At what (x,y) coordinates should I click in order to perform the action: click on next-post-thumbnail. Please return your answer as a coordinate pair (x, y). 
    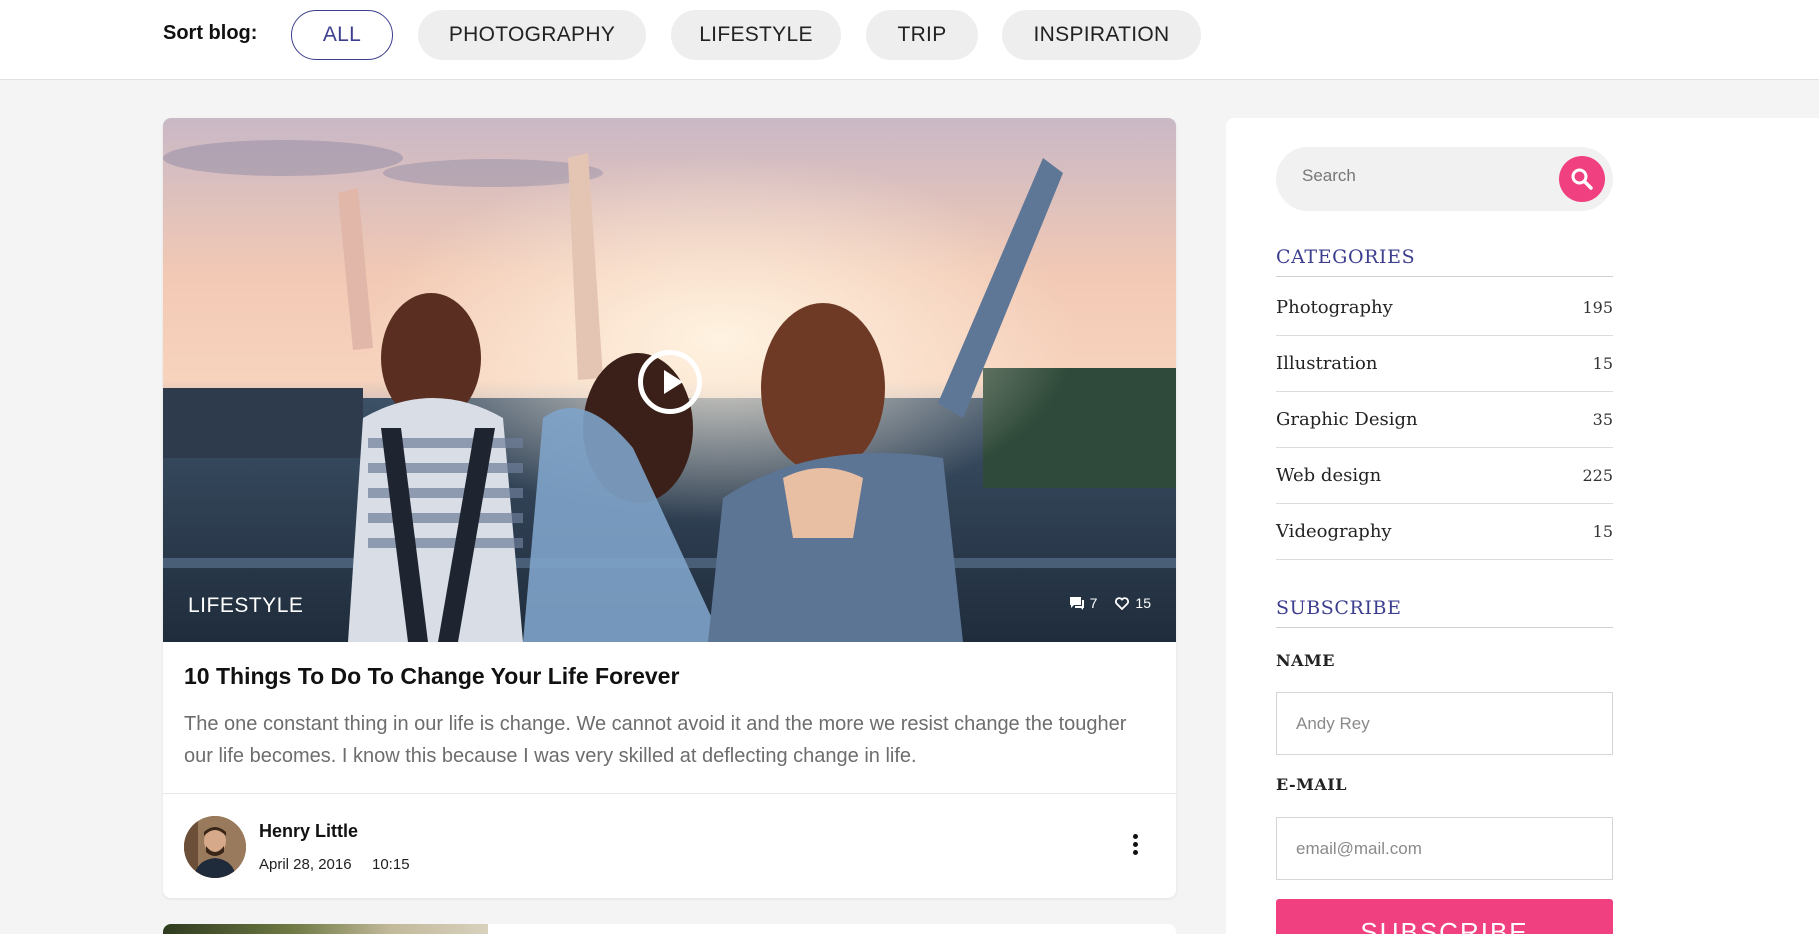
    Looking at the image, I should click on (325, 929).